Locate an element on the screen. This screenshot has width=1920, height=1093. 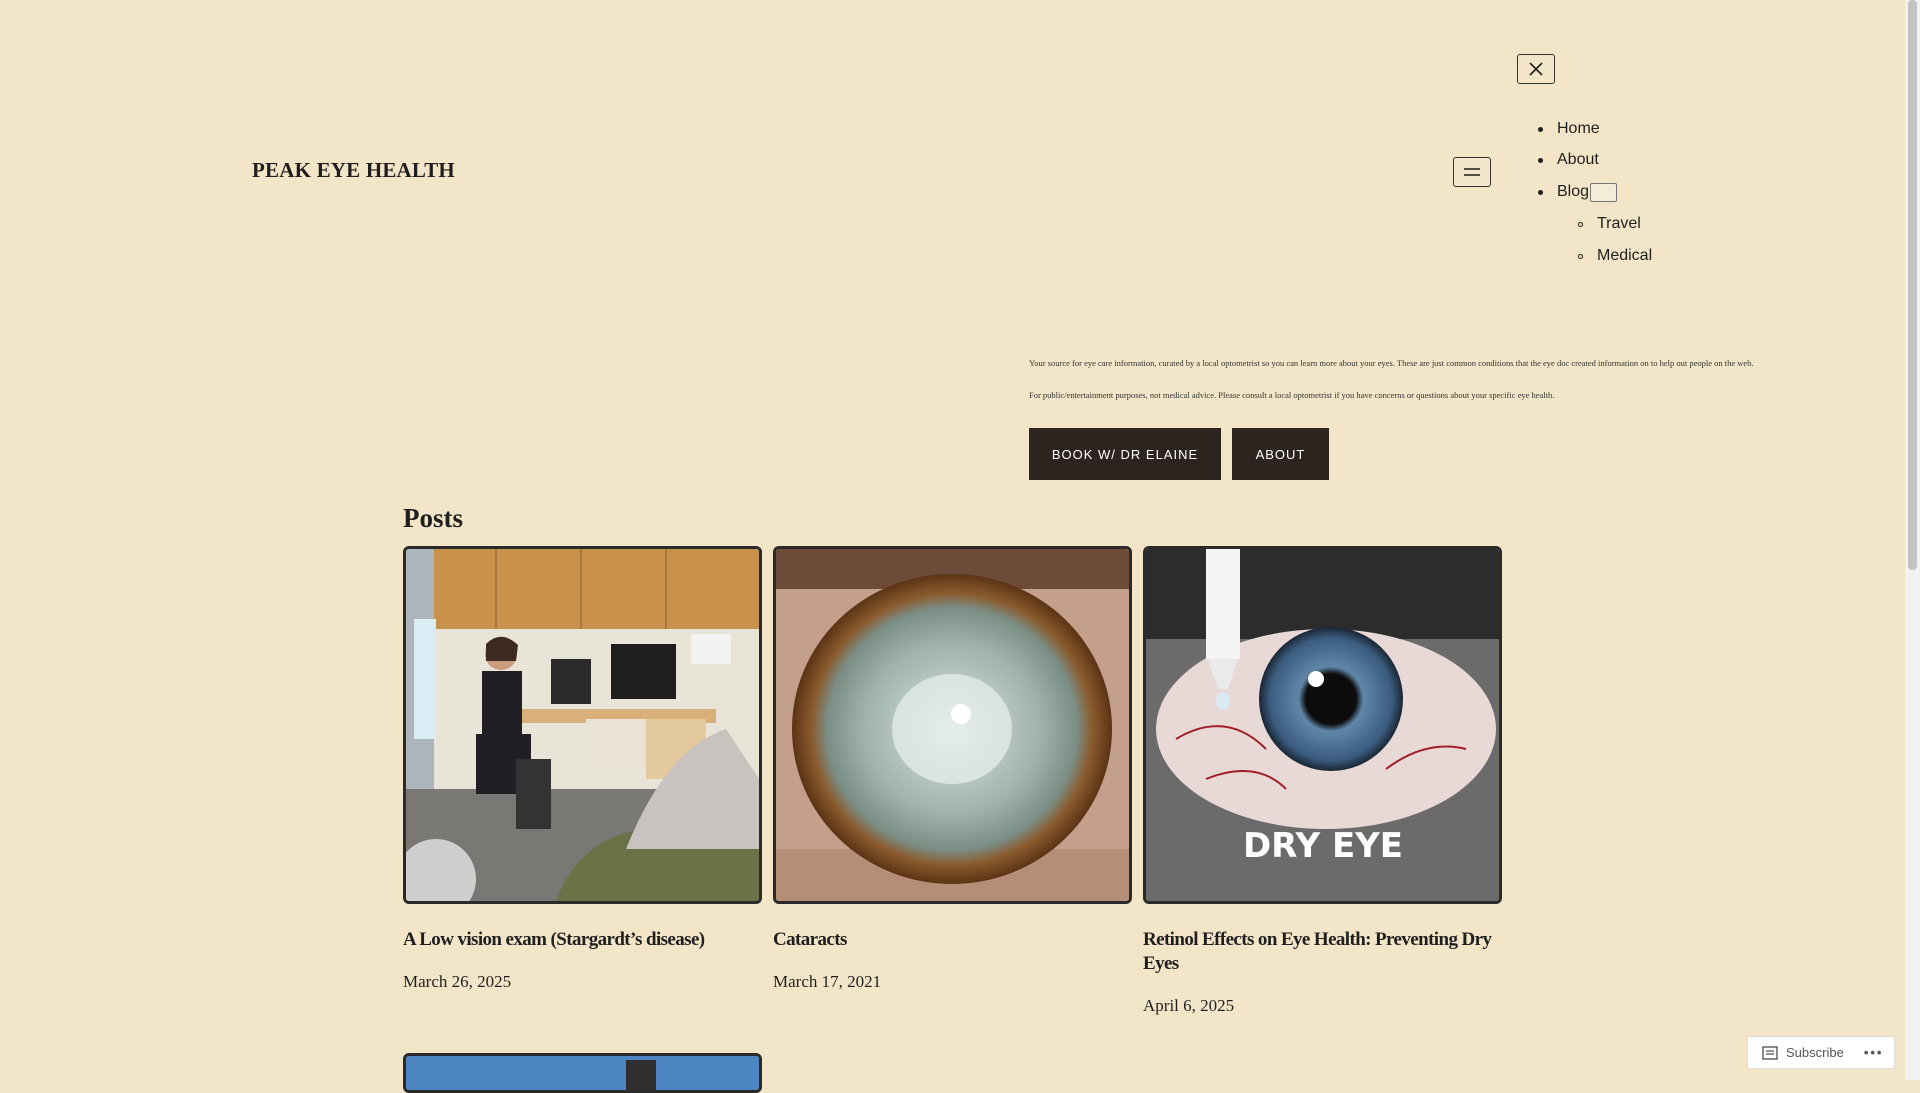
reader-icon is located at coordinates (1770, 1052).